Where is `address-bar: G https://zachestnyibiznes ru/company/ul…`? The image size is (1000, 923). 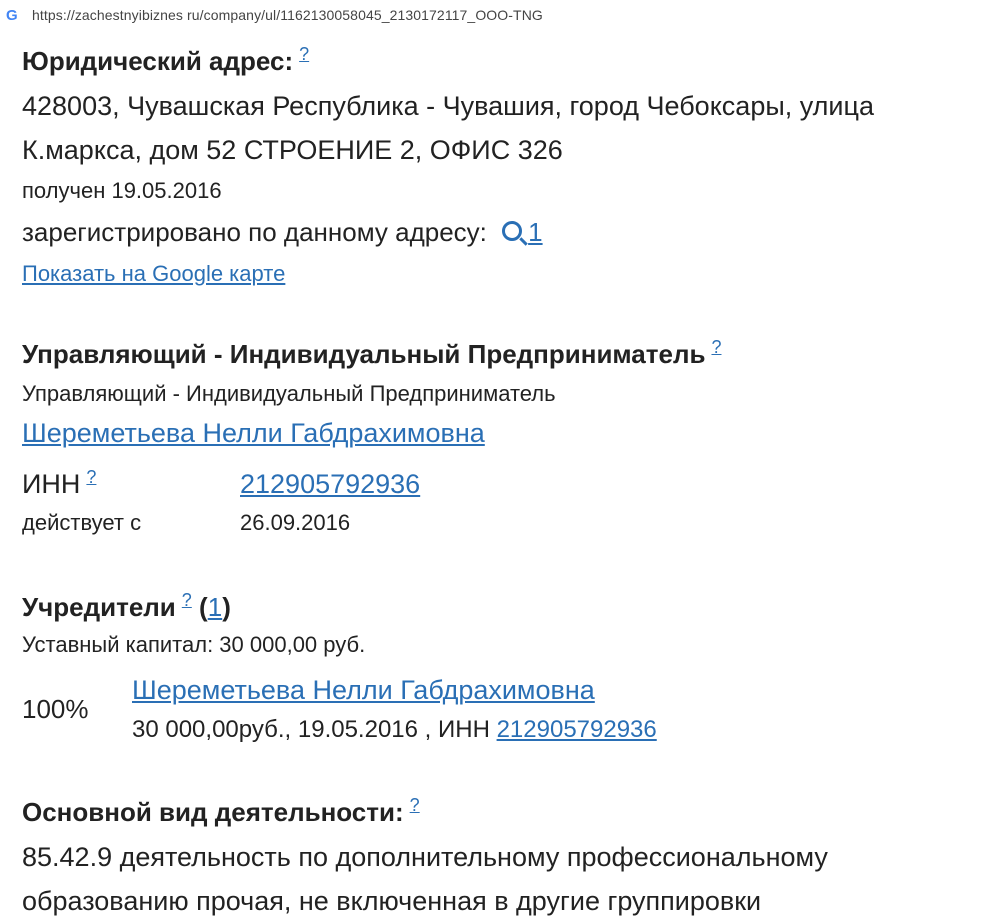 address-bar: G https://zachestnyibiznes ru/company/ul… is located at coordinates (500, 15).